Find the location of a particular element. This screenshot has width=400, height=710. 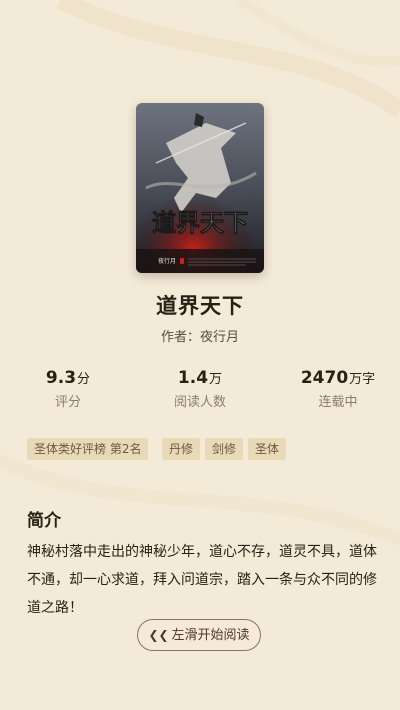

intro-heading: 简介 is located at coordinates (44, 521).